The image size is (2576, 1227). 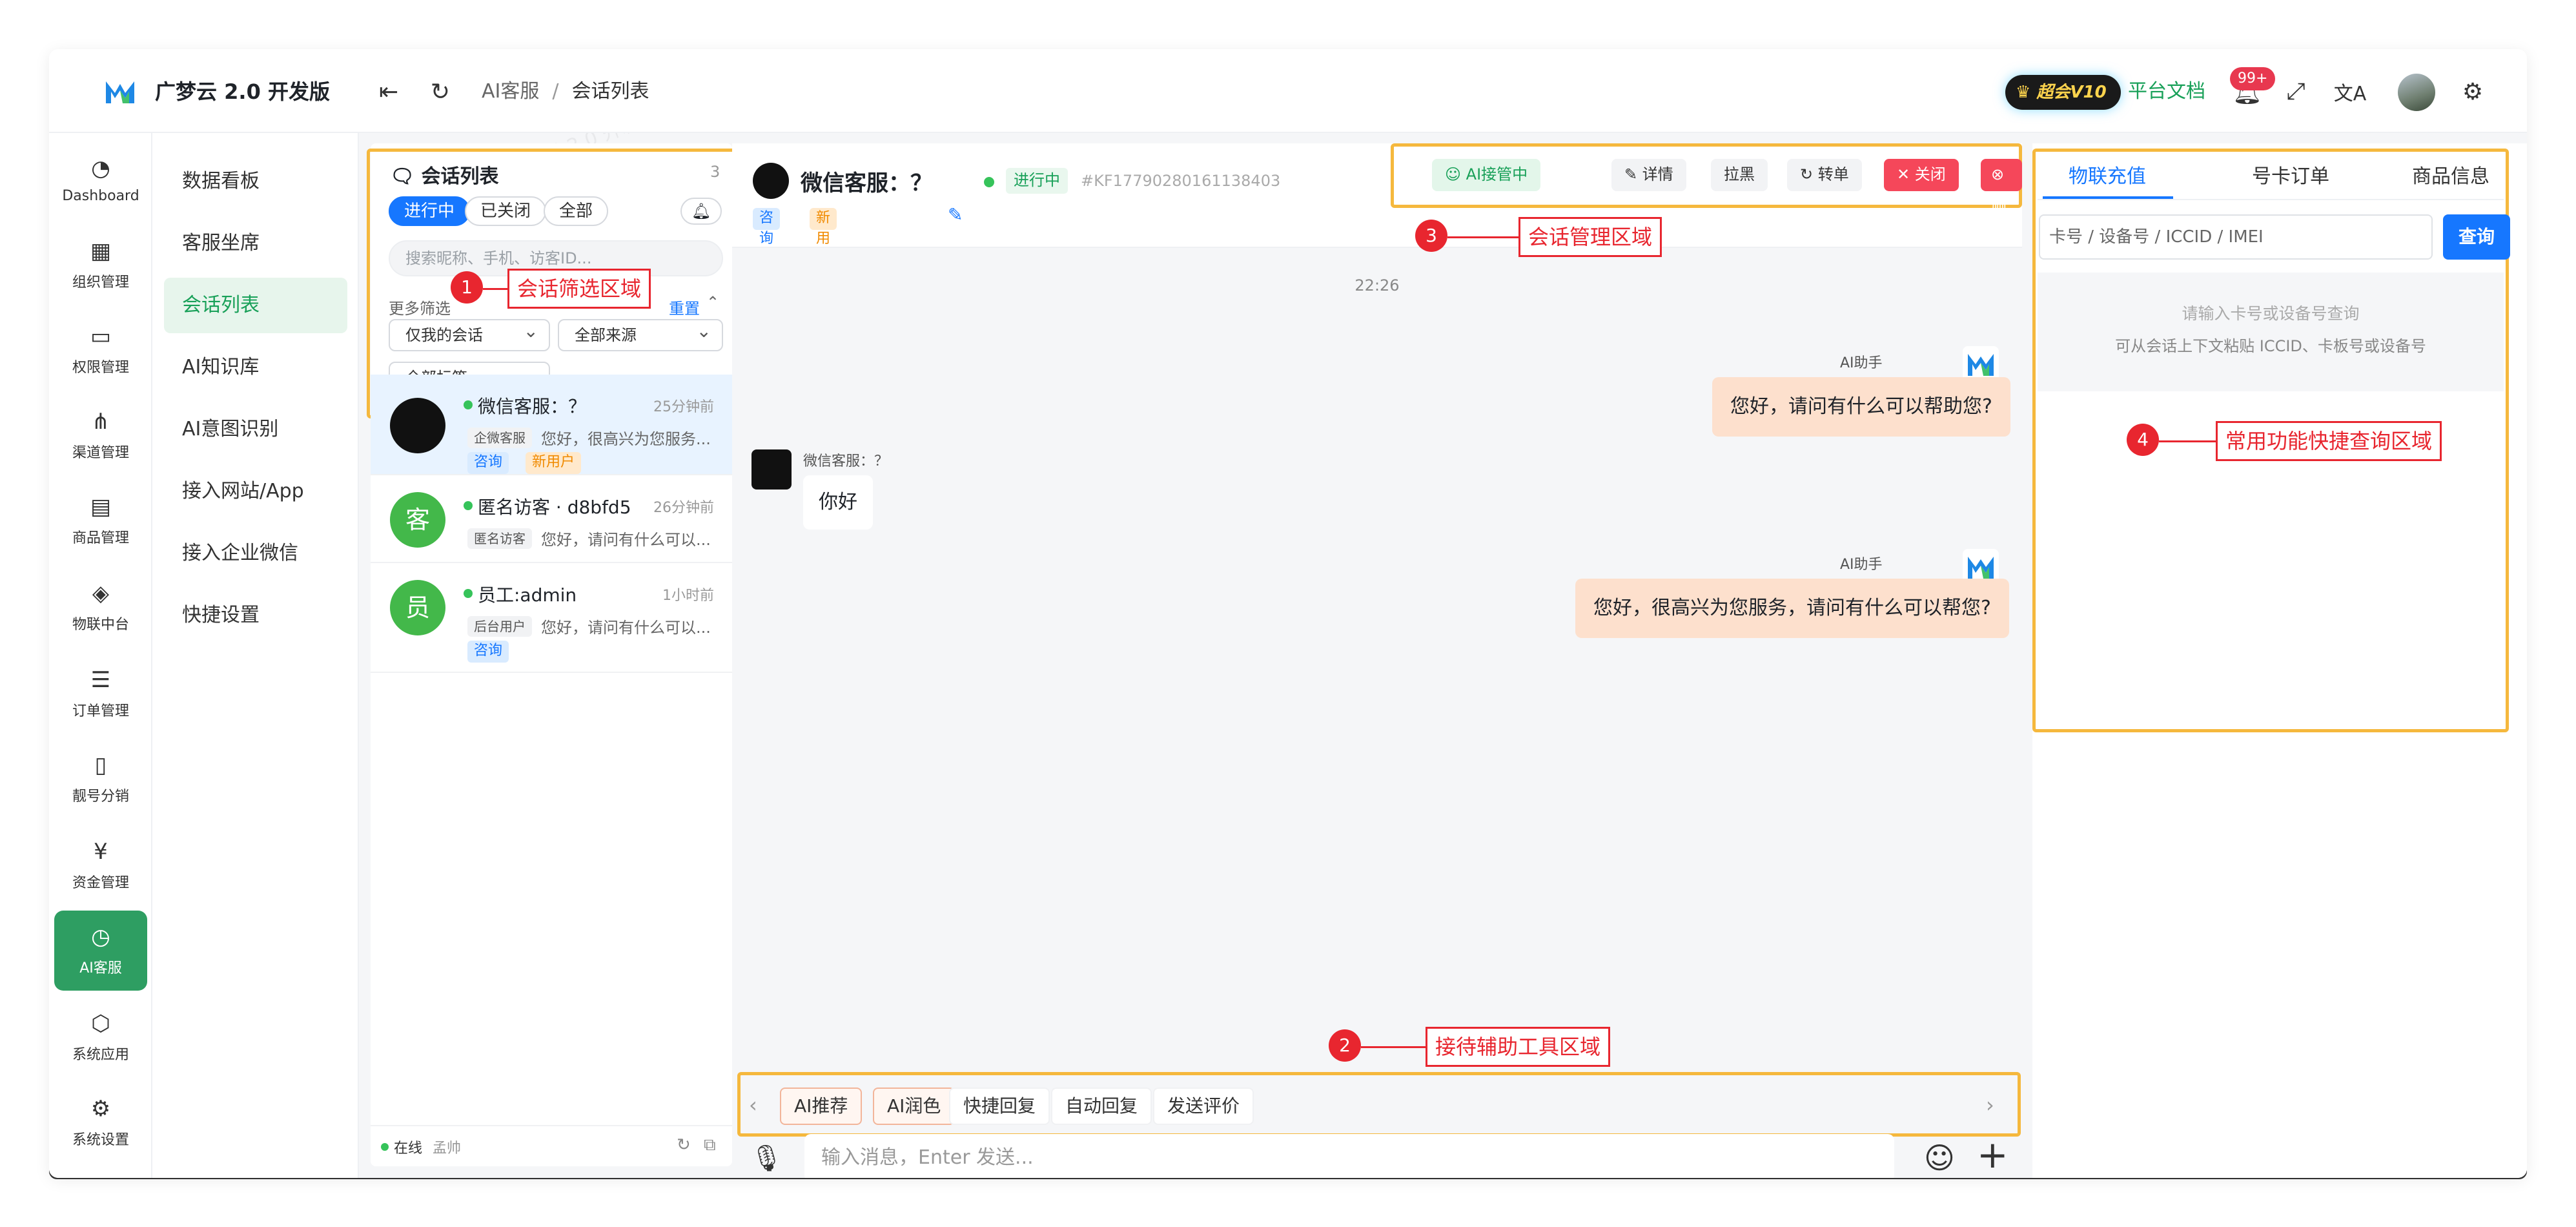 I want to click on auto-reply-button: 自动回复, so click(x=1101, y=1106).